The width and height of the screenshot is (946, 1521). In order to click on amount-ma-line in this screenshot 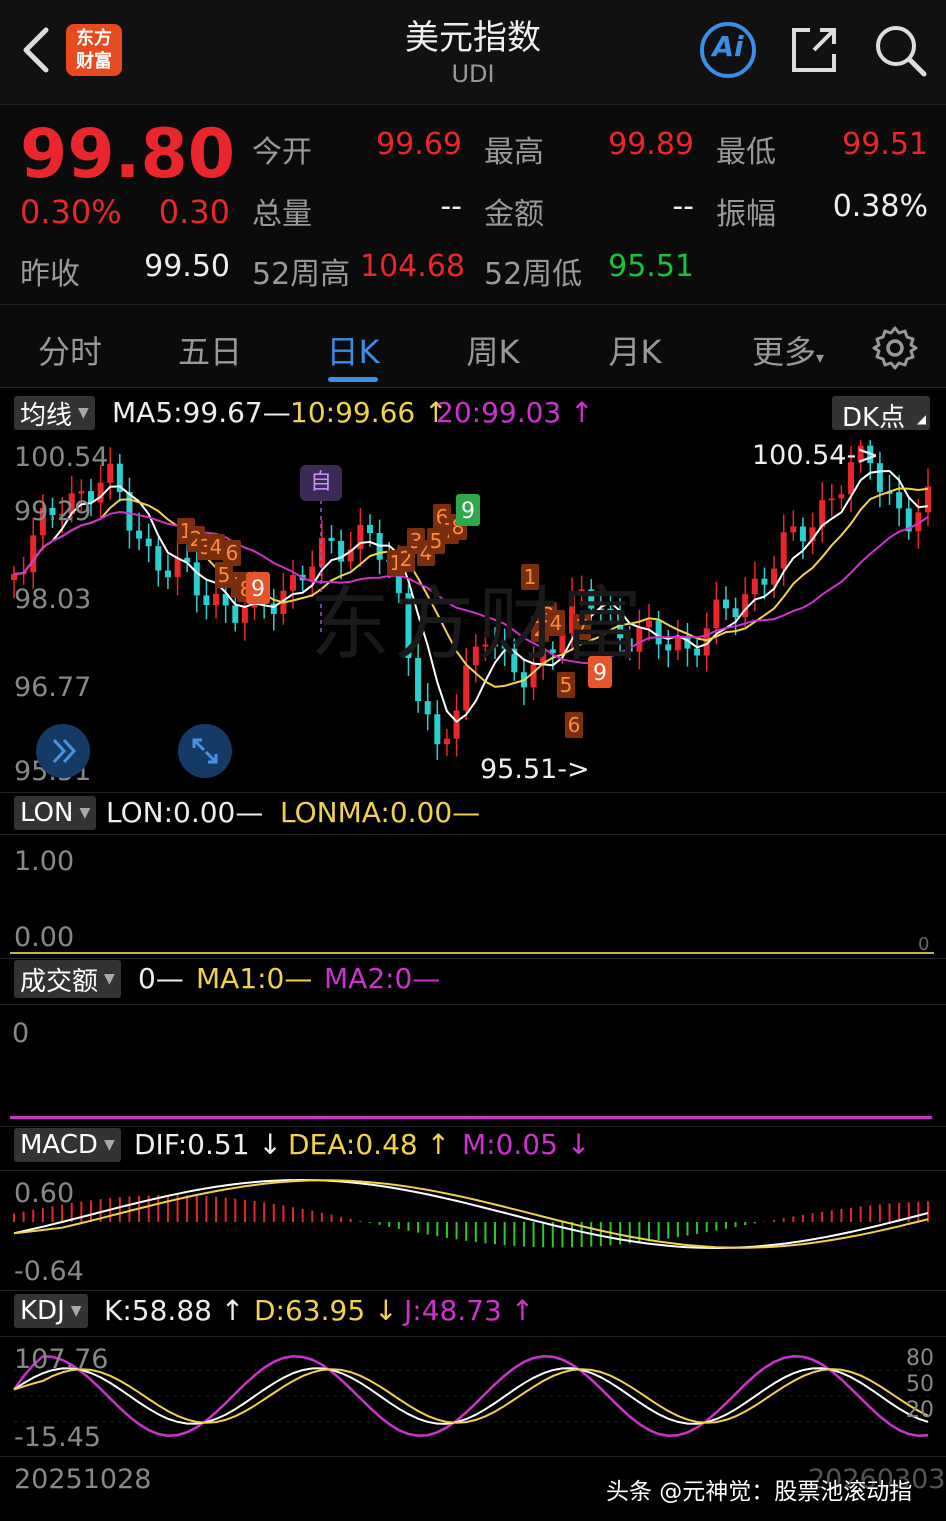, I will do `click(471, 1117)`.